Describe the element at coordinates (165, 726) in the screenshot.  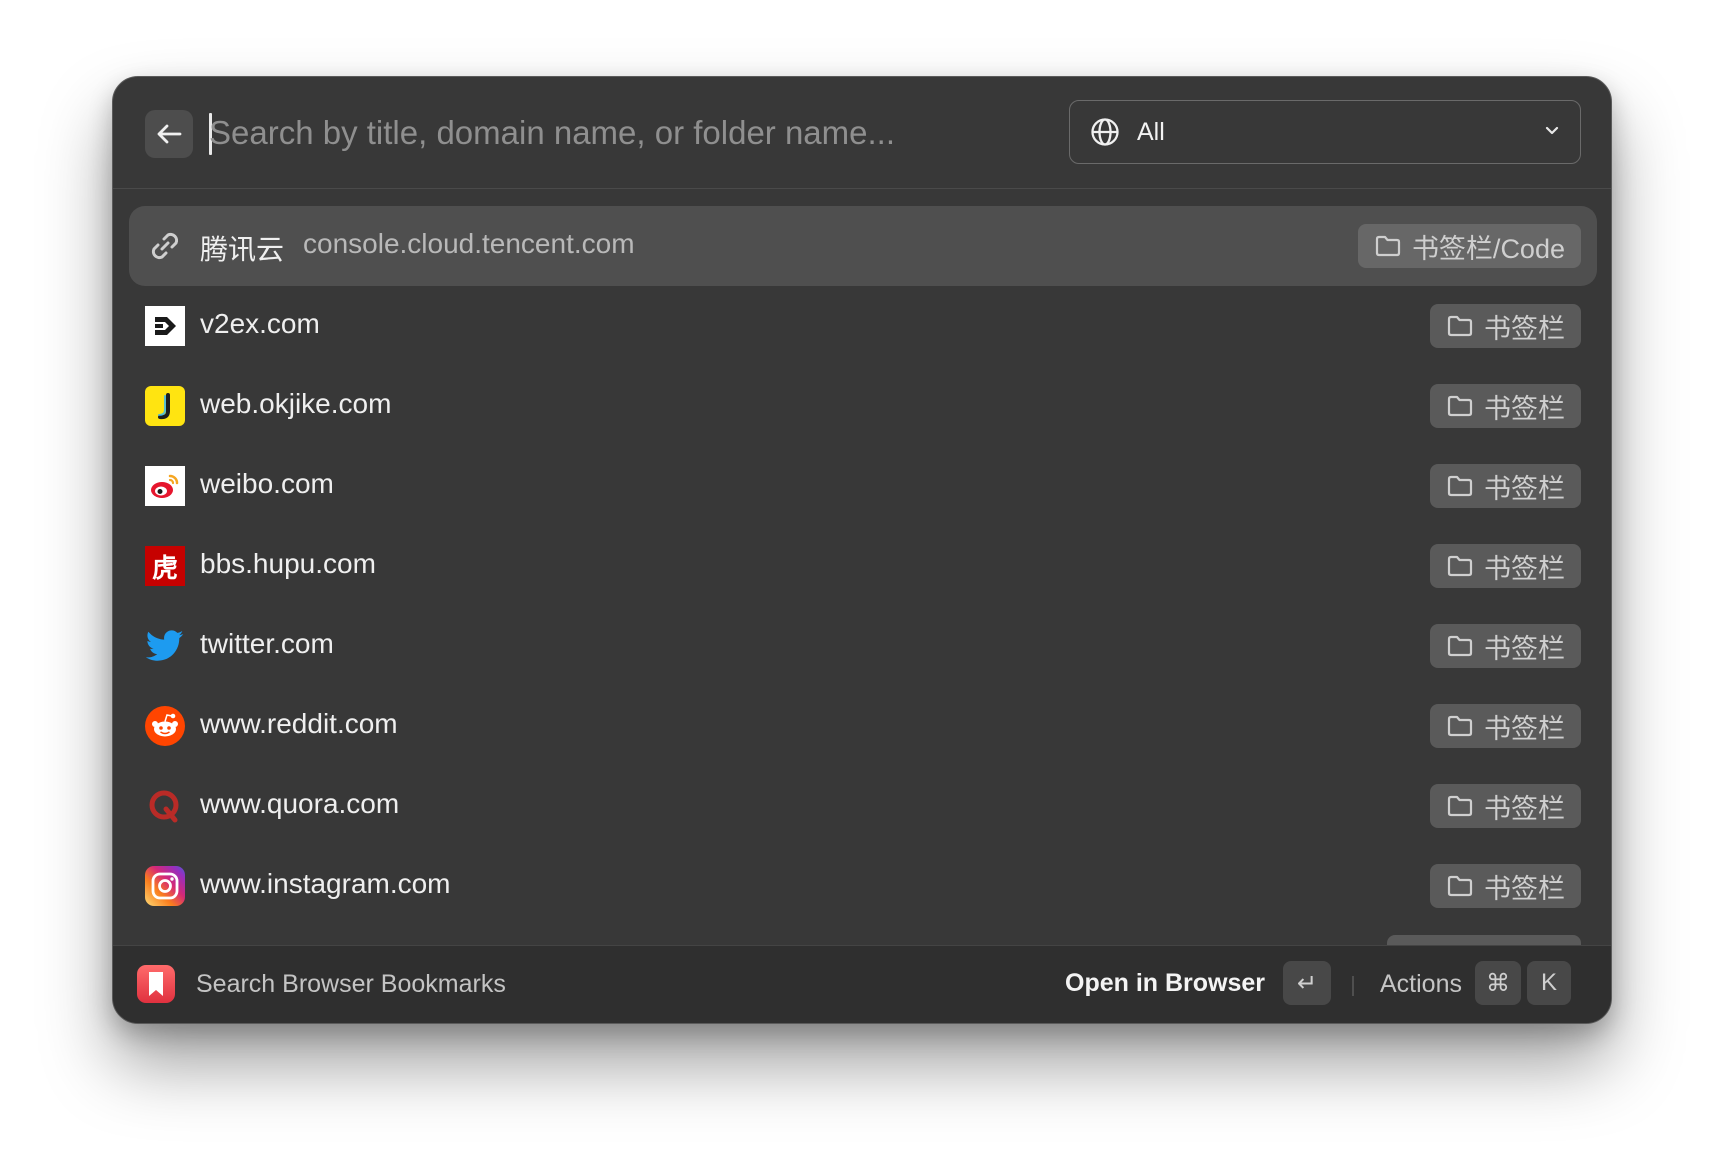
I see `reddit-favicon` at that location.